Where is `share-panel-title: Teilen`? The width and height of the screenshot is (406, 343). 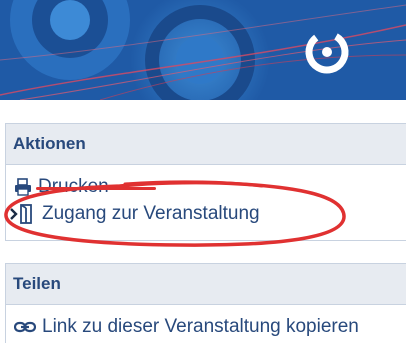 share-panel-title: Teilen is located at coordinates (206, 284).